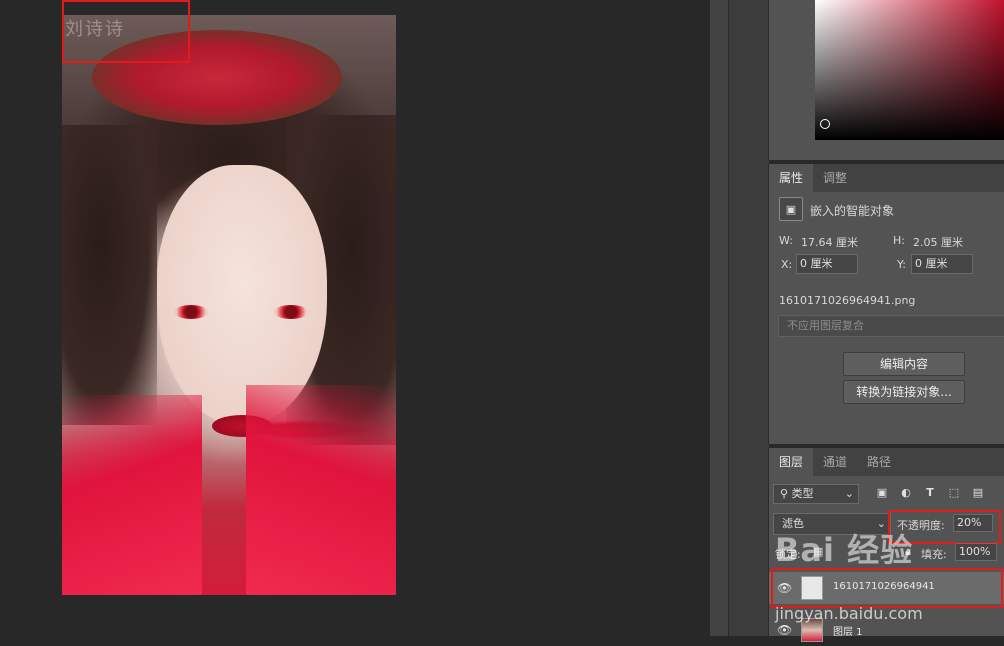  Describe the element at coordinates (816, 494) in the screenshot. I see `layer-filter-select: ⚲ 类型 ⌄` at that location.